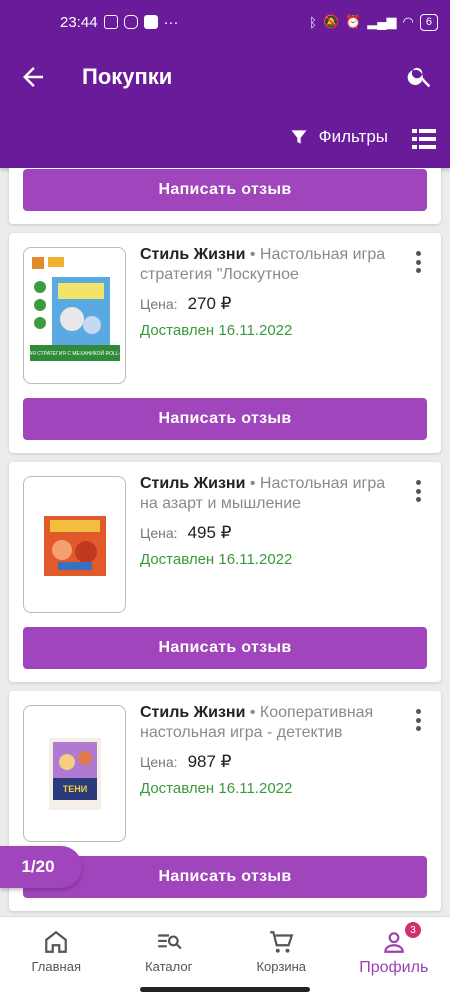 The height and width of the screenshot is (1000, 450). What do you see at coordinates (56, 941) in the screenshot?
I see `home-icon` at bounding box center [56, 941].